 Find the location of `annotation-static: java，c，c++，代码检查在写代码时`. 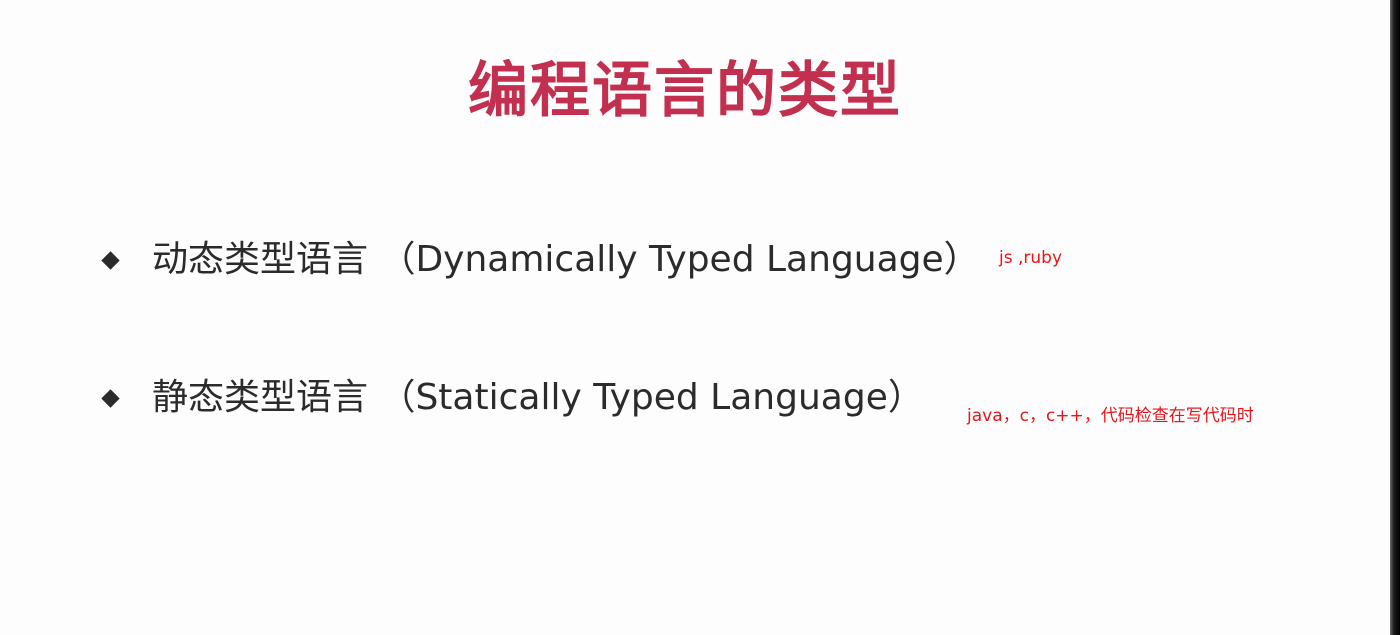

annotation-static: java，c，c++，代码检查在写代码时 is located at coordinates (1110, 416).